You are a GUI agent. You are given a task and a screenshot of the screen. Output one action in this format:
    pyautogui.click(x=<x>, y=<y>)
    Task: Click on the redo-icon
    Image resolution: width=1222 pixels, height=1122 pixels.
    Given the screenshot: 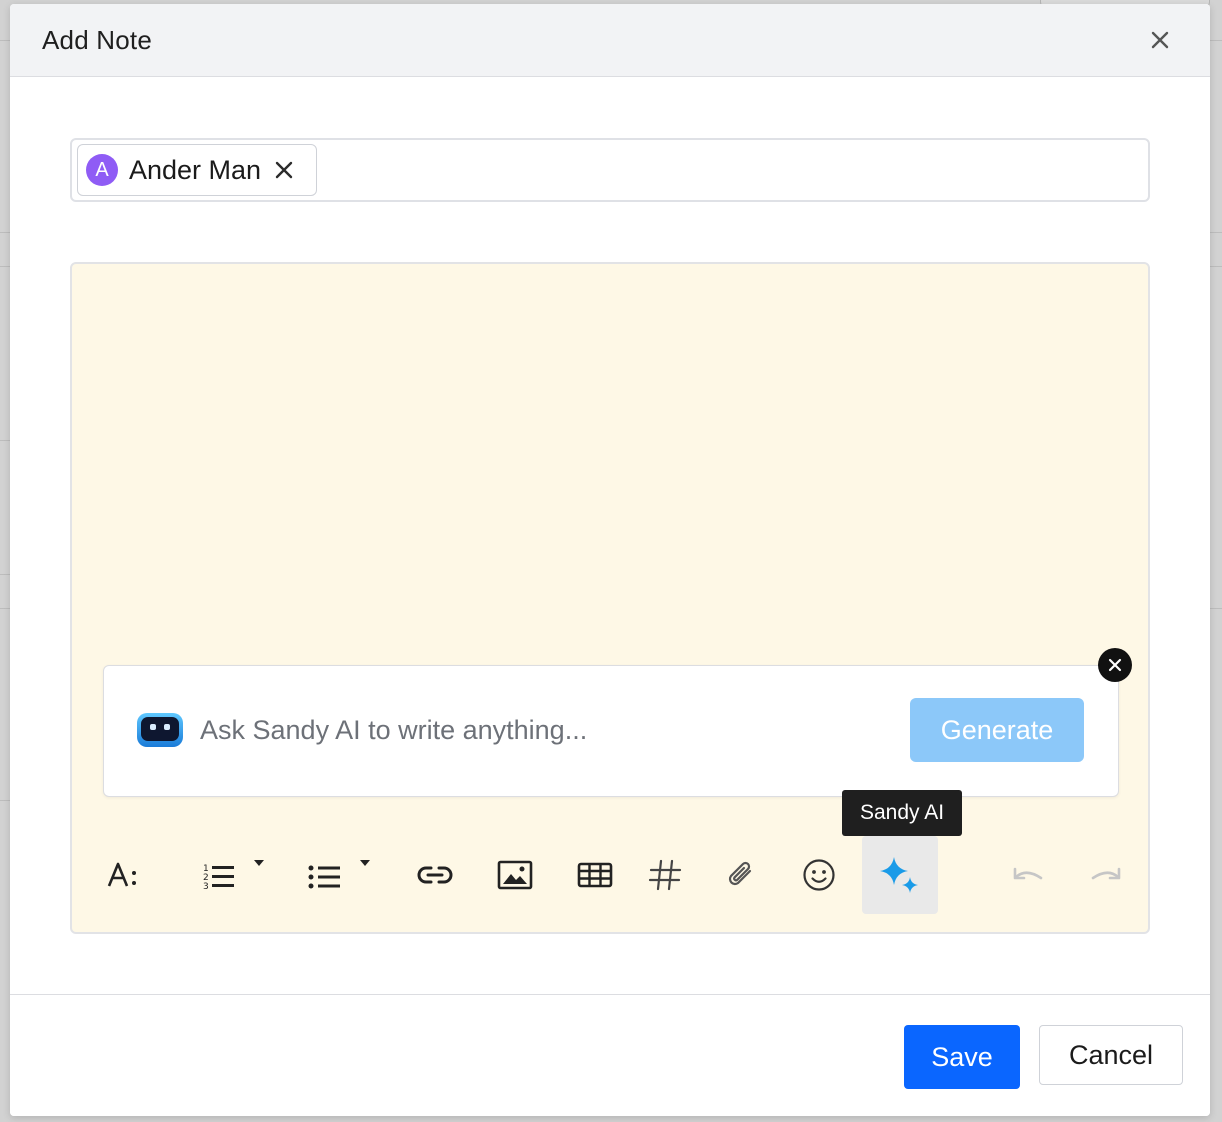 What is the action you would take?
    pyautogui.click(x=1106, y=873)
    